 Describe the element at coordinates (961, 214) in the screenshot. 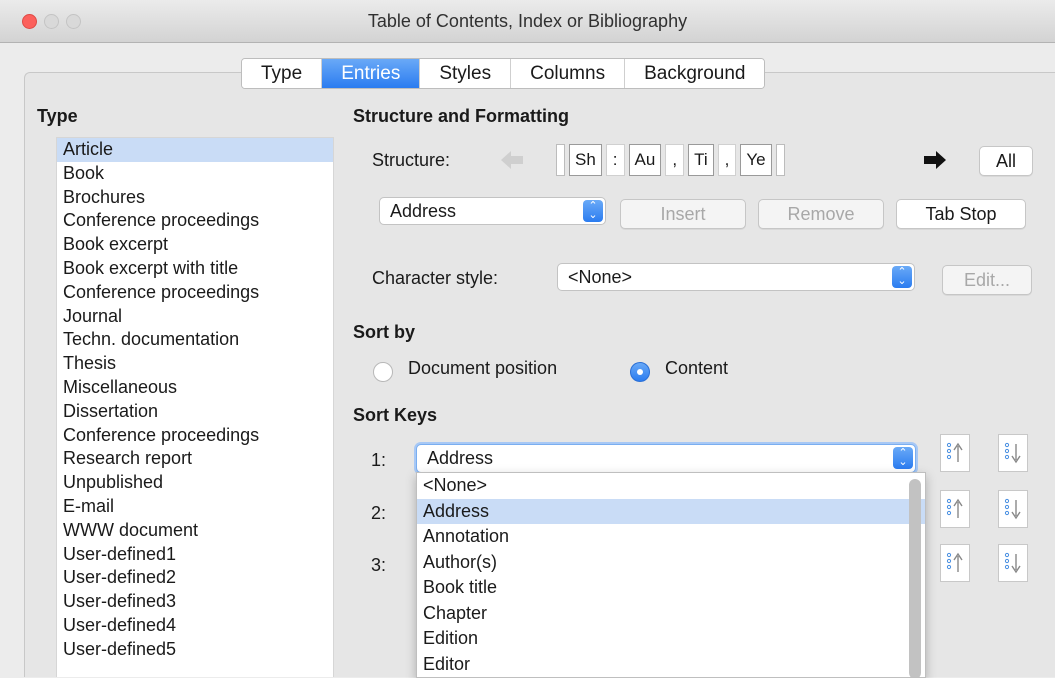

I see `tab-stop-button: Tab Stop` at that location.